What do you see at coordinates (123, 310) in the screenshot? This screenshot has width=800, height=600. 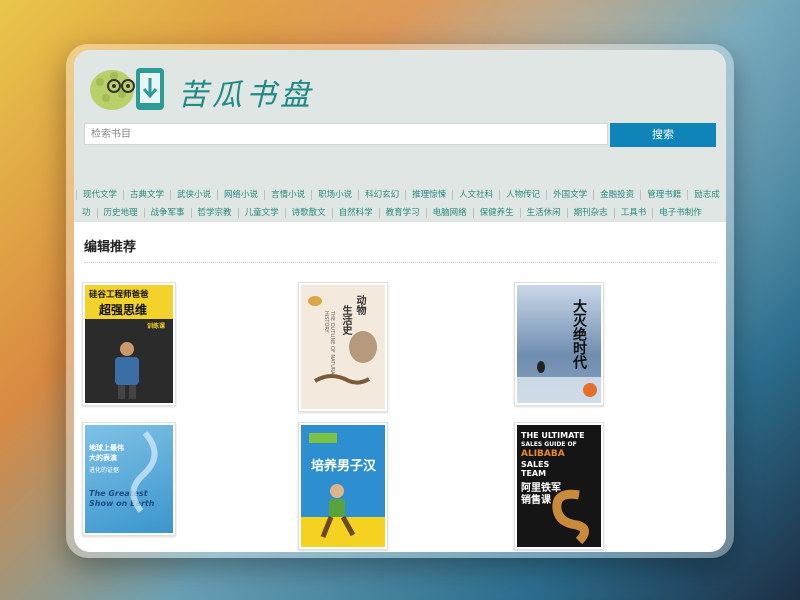 I see `book-cover-text: 超强思维` at bounding box center [123, 310].